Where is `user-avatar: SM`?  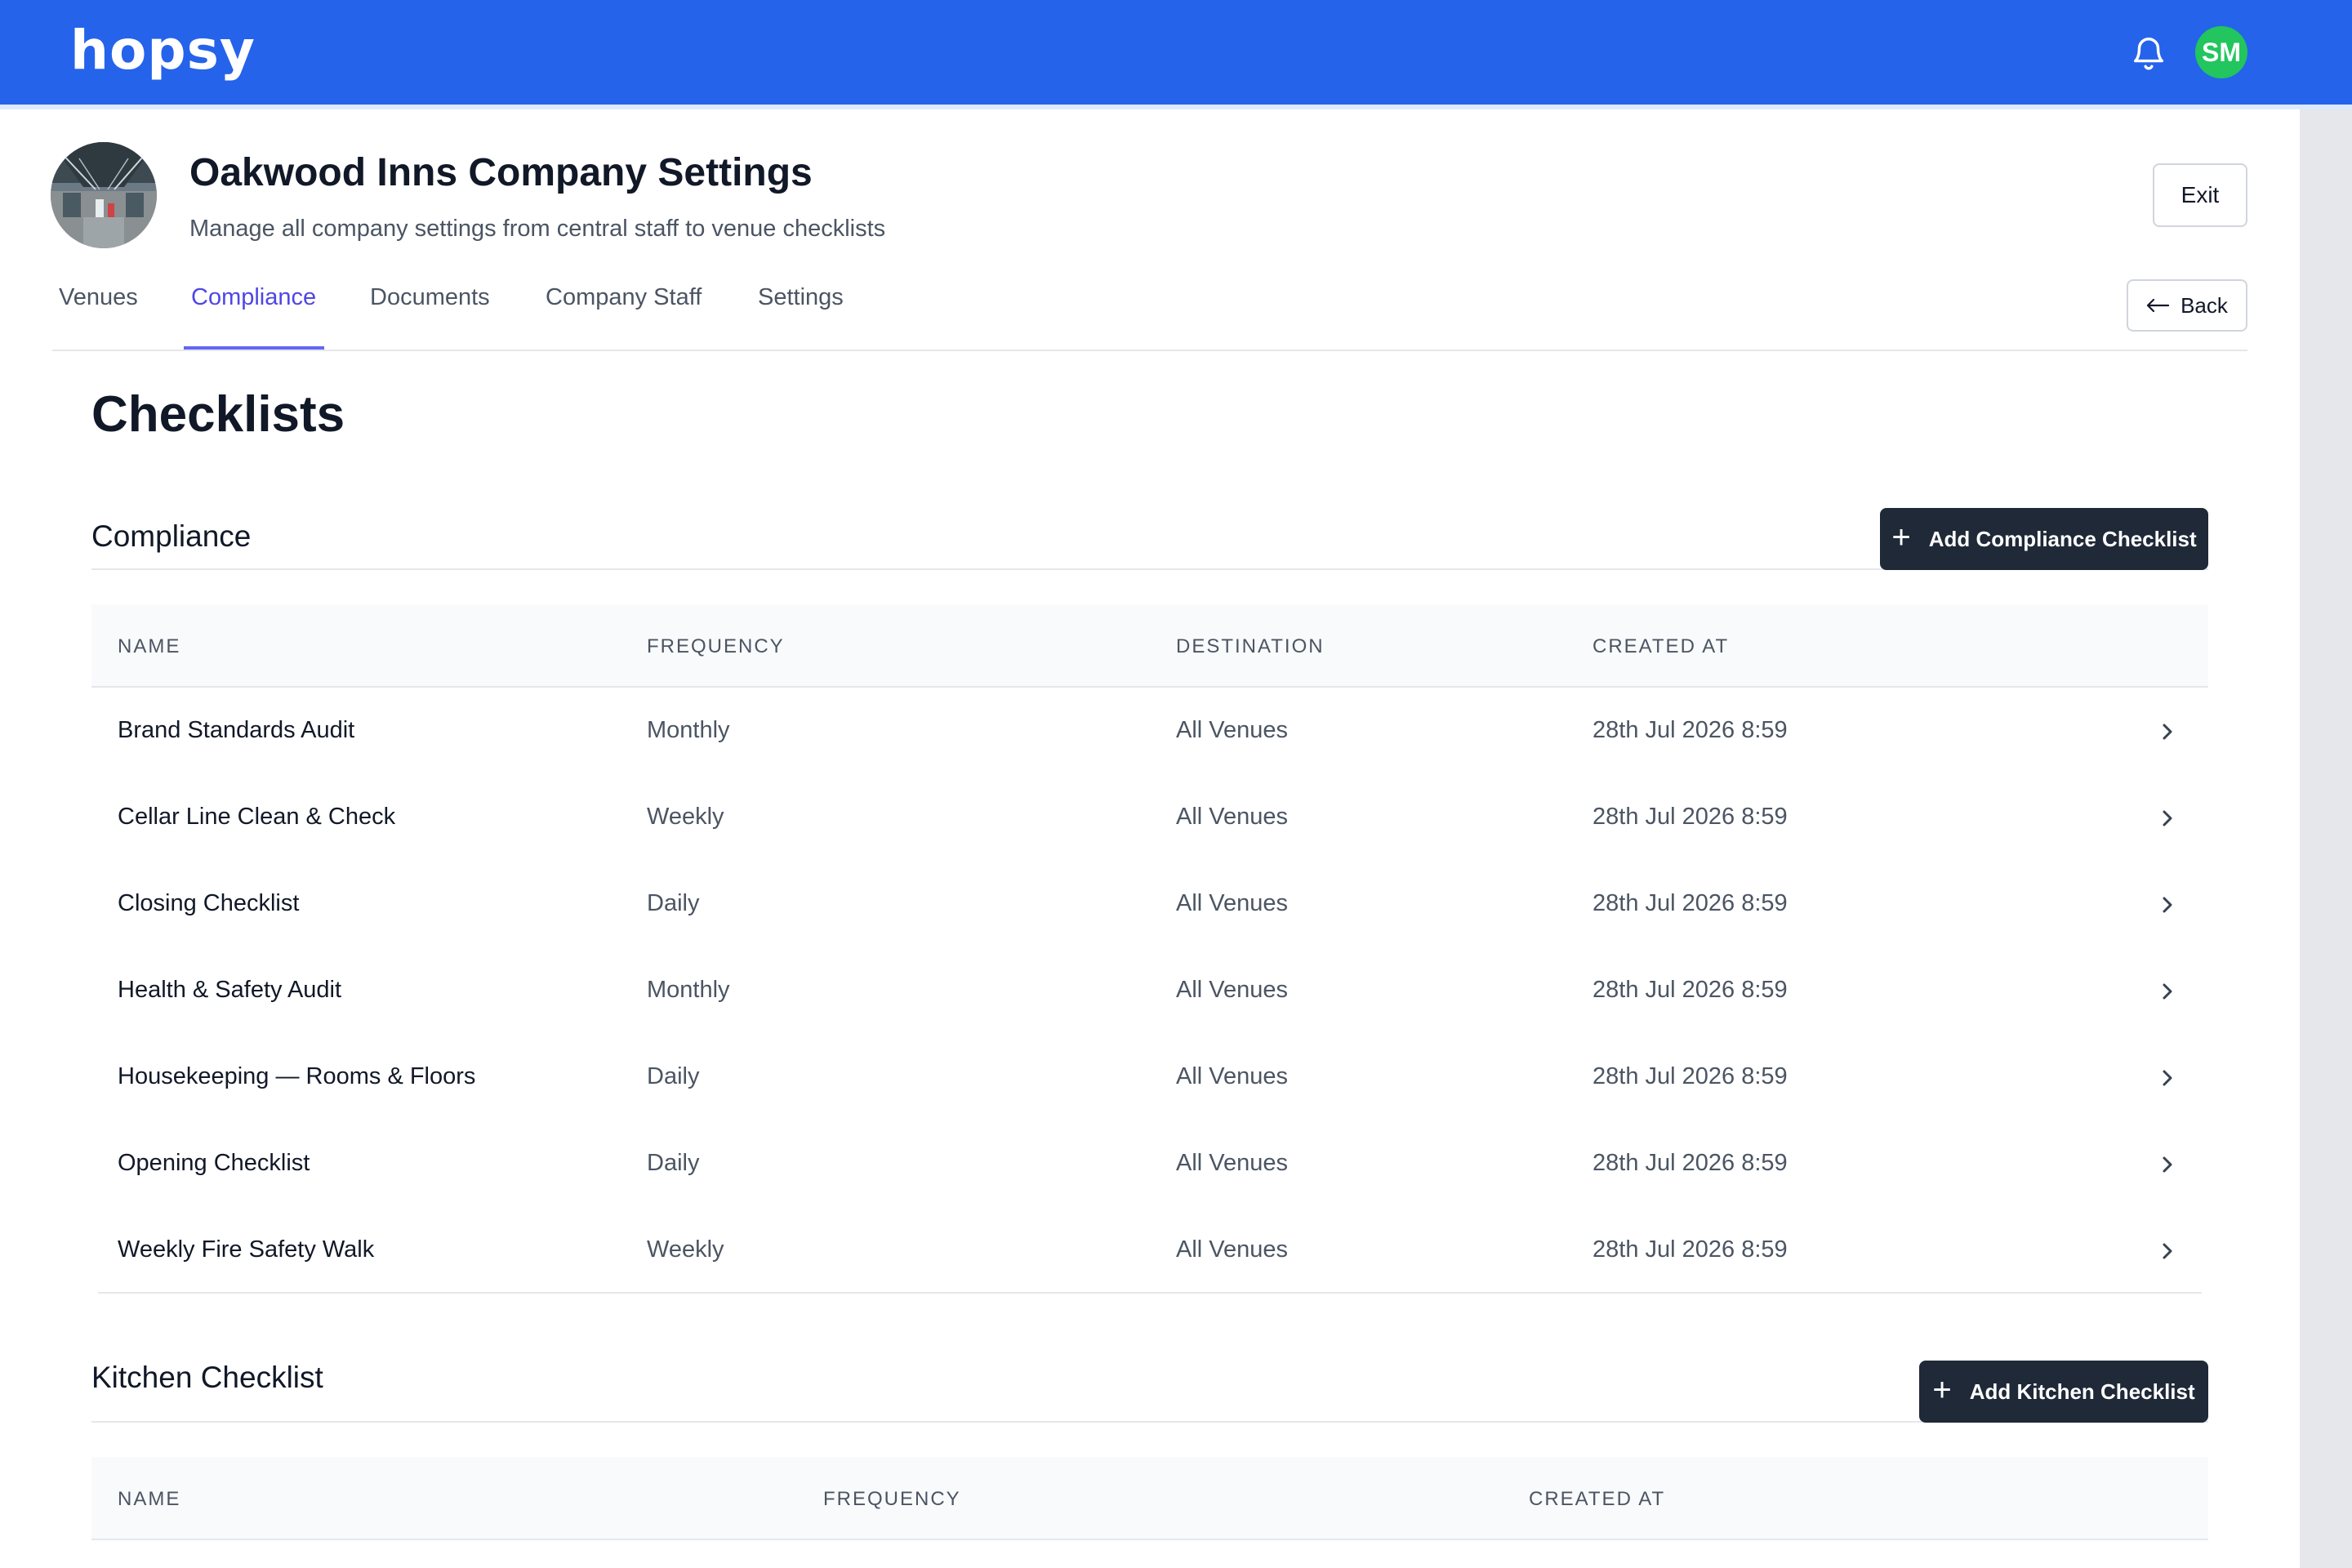 user-avatar: SM is located at coordinates (2221, 52).